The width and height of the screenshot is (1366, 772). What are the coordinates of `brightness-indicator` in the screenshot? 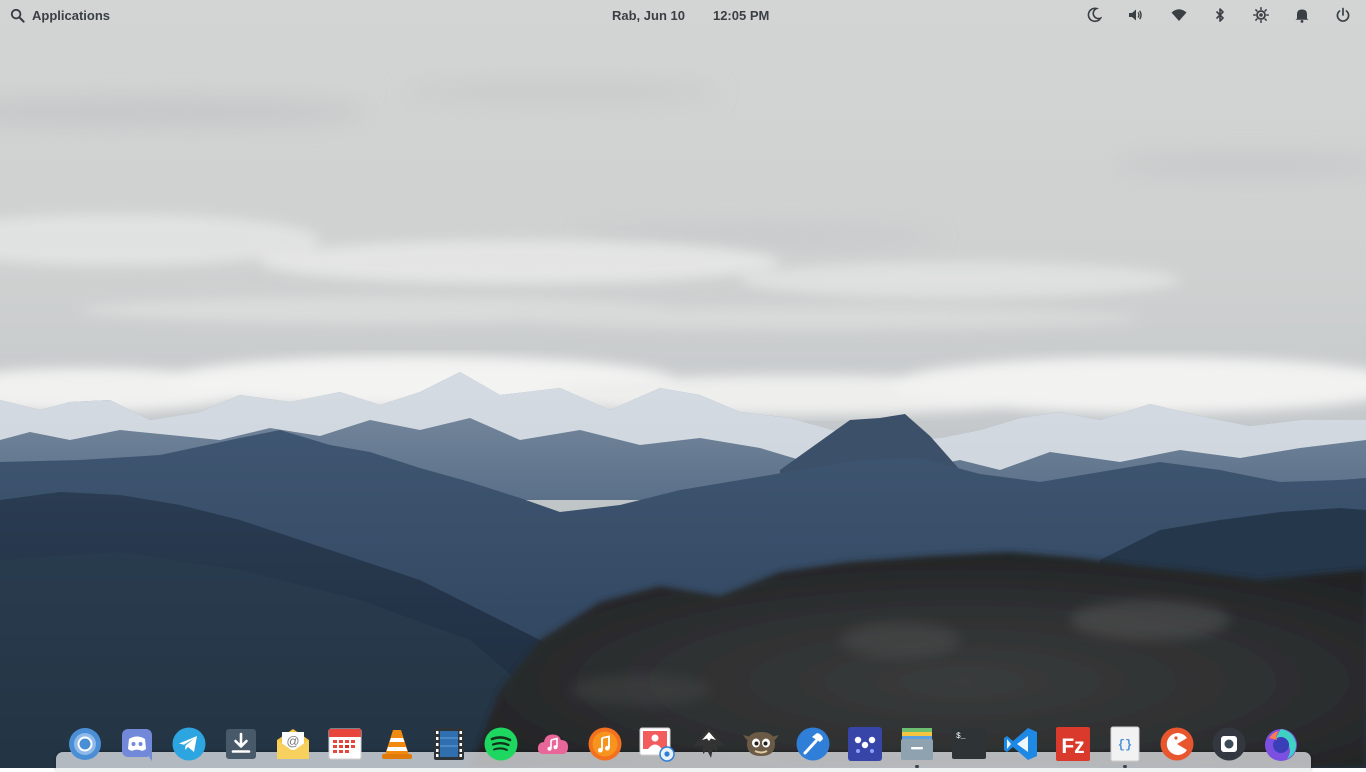 It's located at (1261, 15).